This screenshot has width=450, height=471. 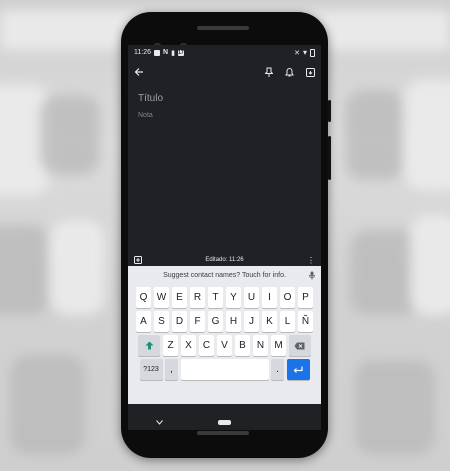 I want to click on key-r: R, so click(x=197, y=297).